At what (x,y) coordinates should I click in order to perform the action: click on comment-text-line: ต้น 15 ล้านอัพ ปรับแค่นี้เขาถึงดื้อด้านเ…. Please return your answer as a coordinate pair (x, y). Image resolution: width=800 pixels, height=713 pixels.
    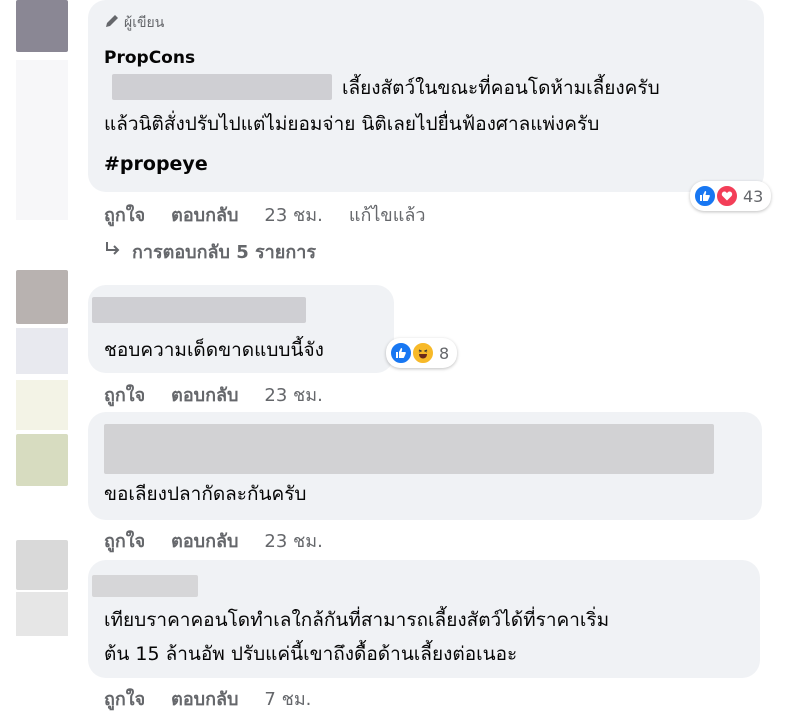
    Looking at the image, I should click on (311, 654).